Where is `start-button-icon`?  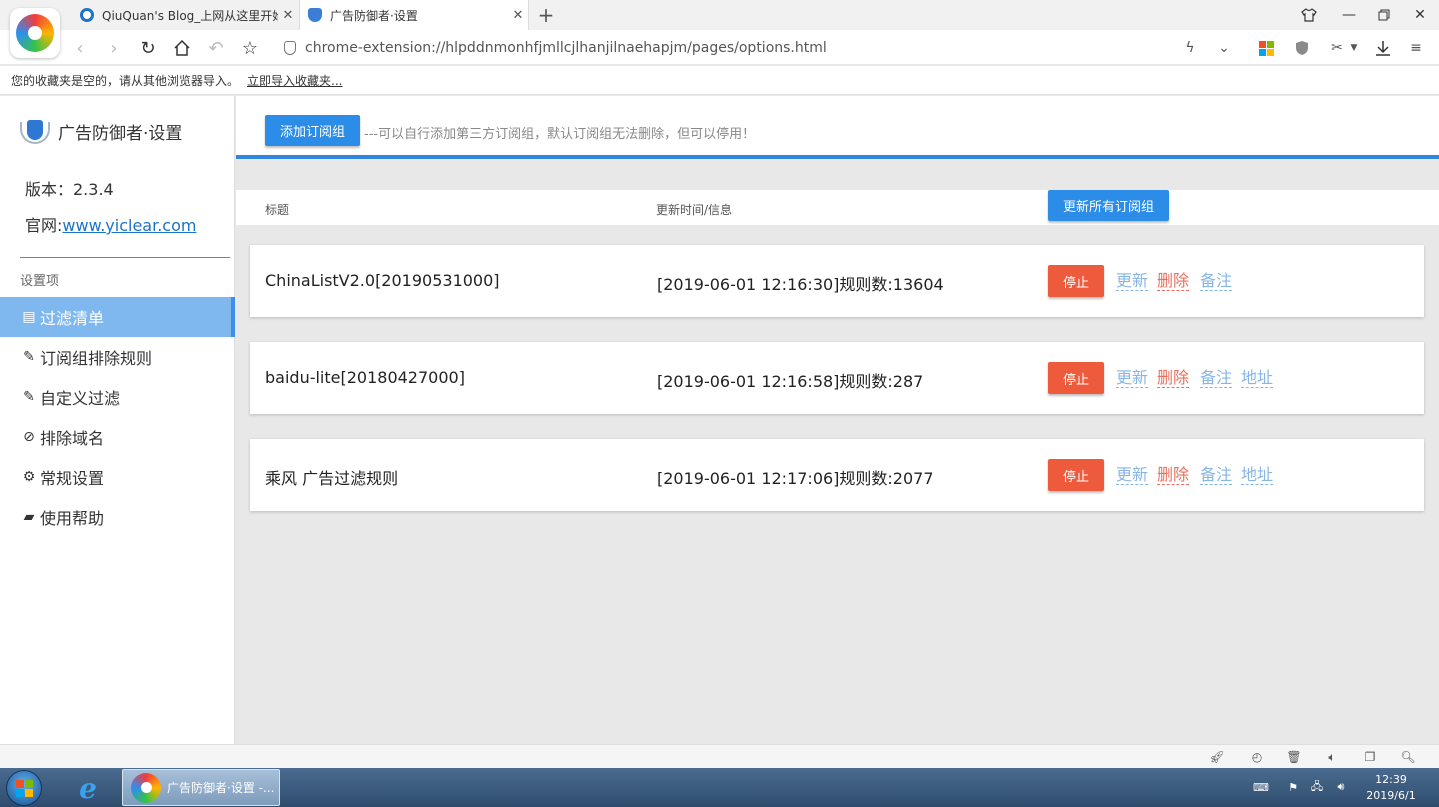
start-button-icon is located at coordinates (24, 788).